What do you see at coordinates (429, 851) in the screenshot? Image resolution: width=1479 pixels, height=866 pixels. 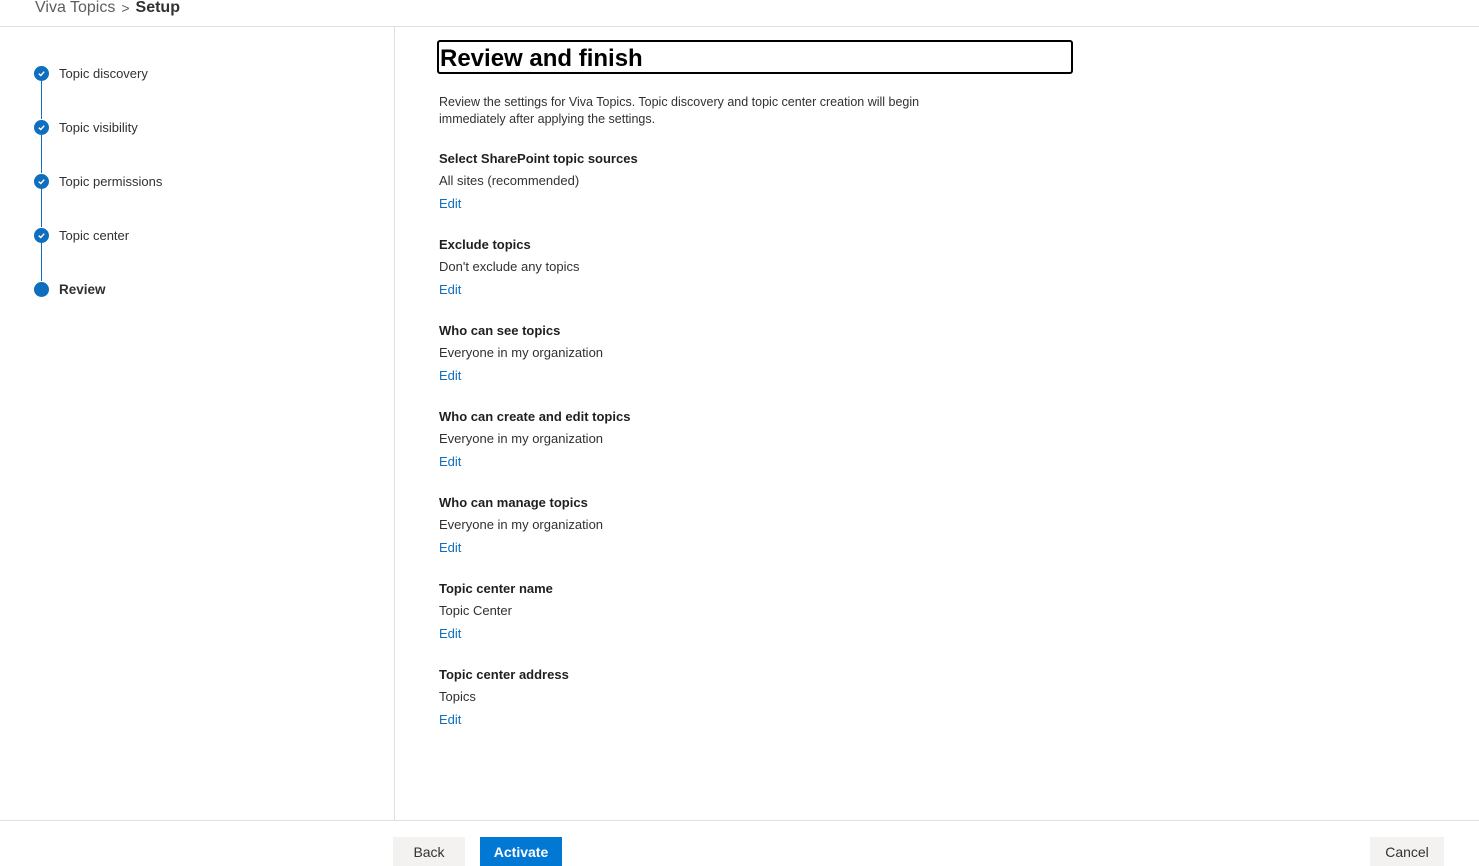 I see `back-button: Back` at bounding box center [429, 851].